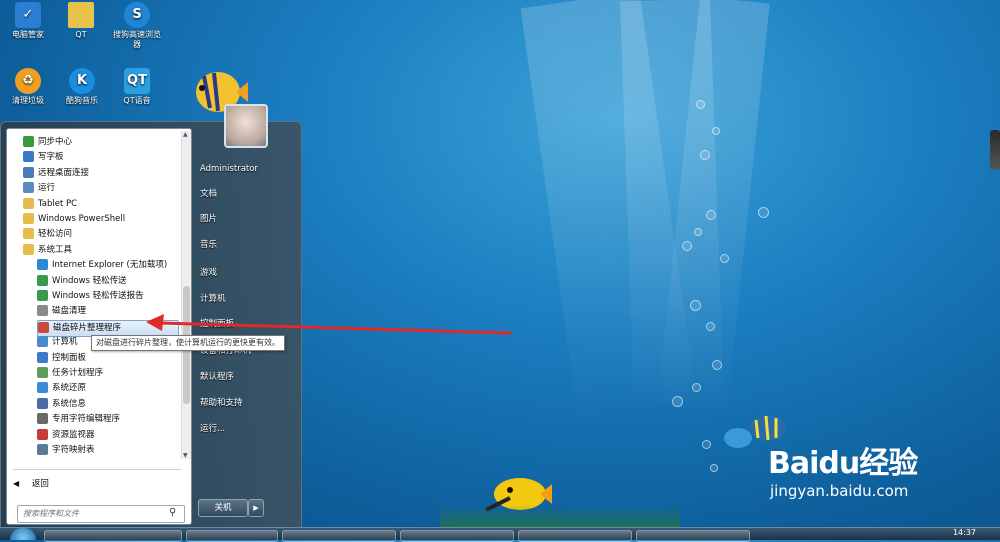  What do you see at coordinates (94, 142) in the screenshot?
I see `program-item: 同步中心` at bounding box center [94, 142].